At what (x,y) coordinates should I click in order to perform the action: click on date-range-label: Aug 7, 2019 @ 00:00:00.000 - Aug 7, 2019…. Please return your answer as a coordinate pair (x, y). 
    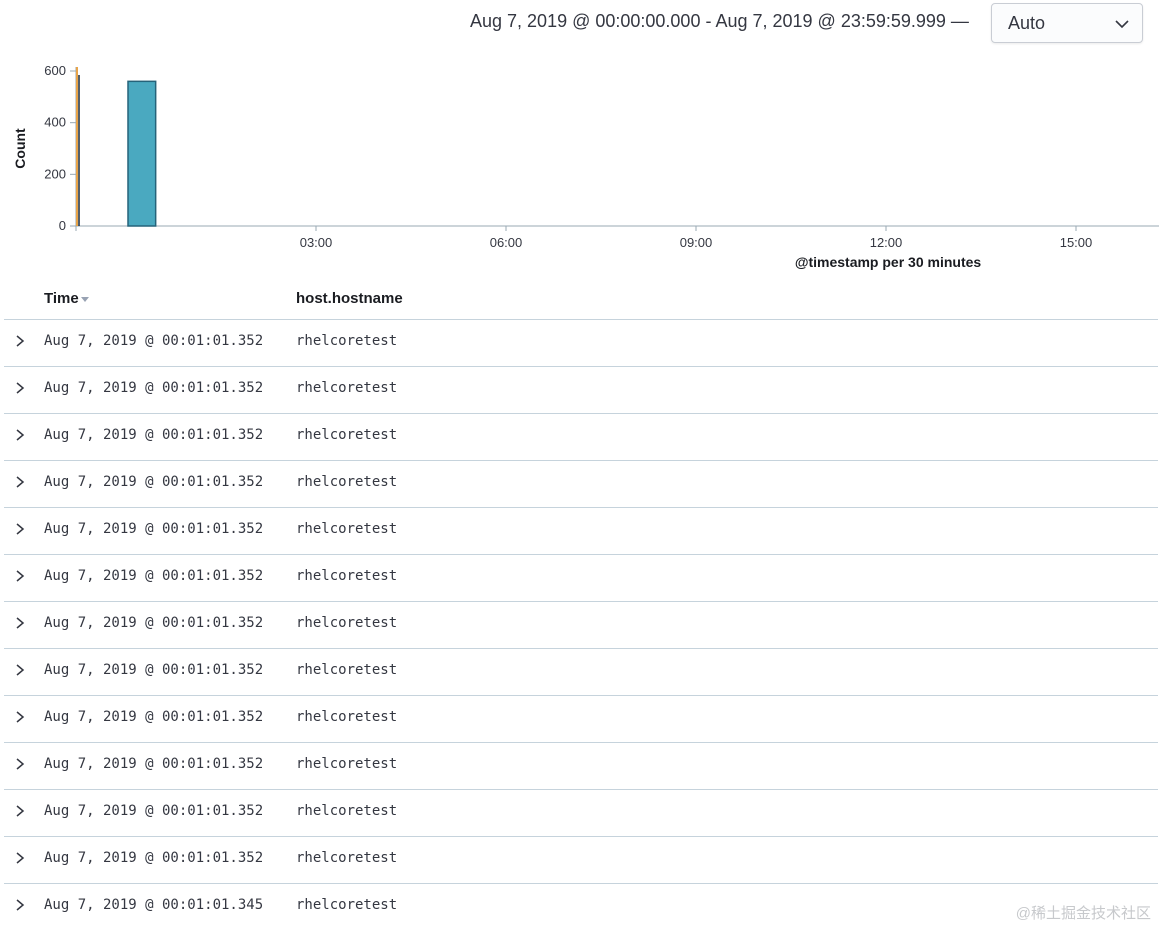
    Looking at the image, I should click on (719, 21).